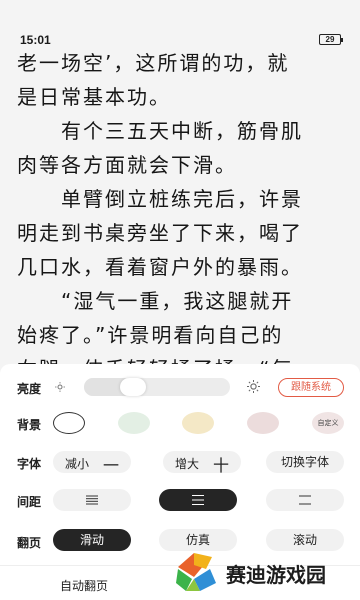 The image size is (360, 600). I want to click on minus-icon: 一, so click(111, 465).